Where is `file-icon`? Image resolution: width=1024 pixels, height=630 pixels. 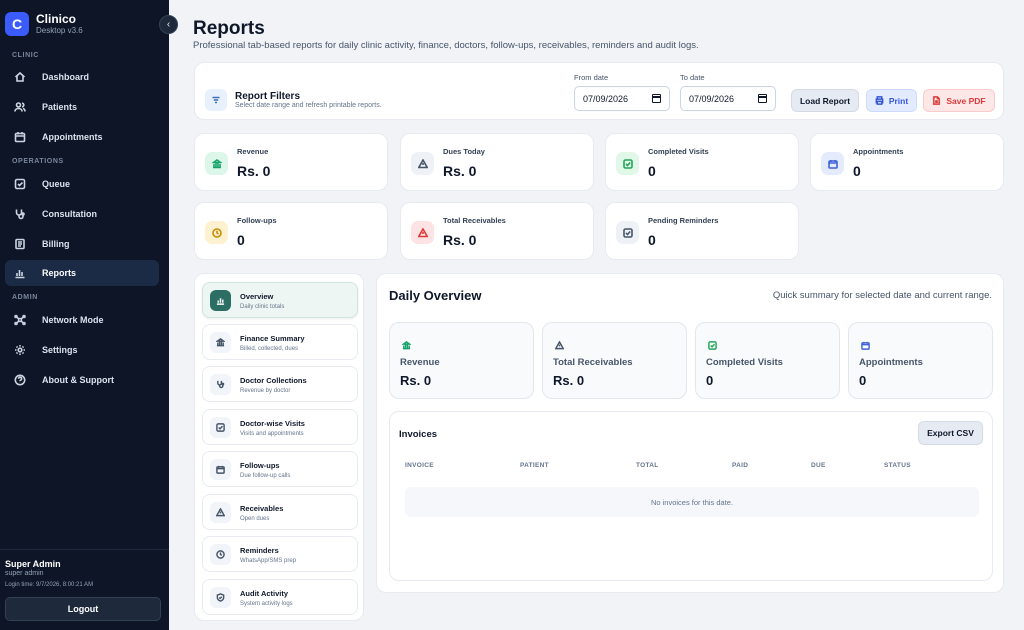 file-icon is located at coordinates (937, 100).